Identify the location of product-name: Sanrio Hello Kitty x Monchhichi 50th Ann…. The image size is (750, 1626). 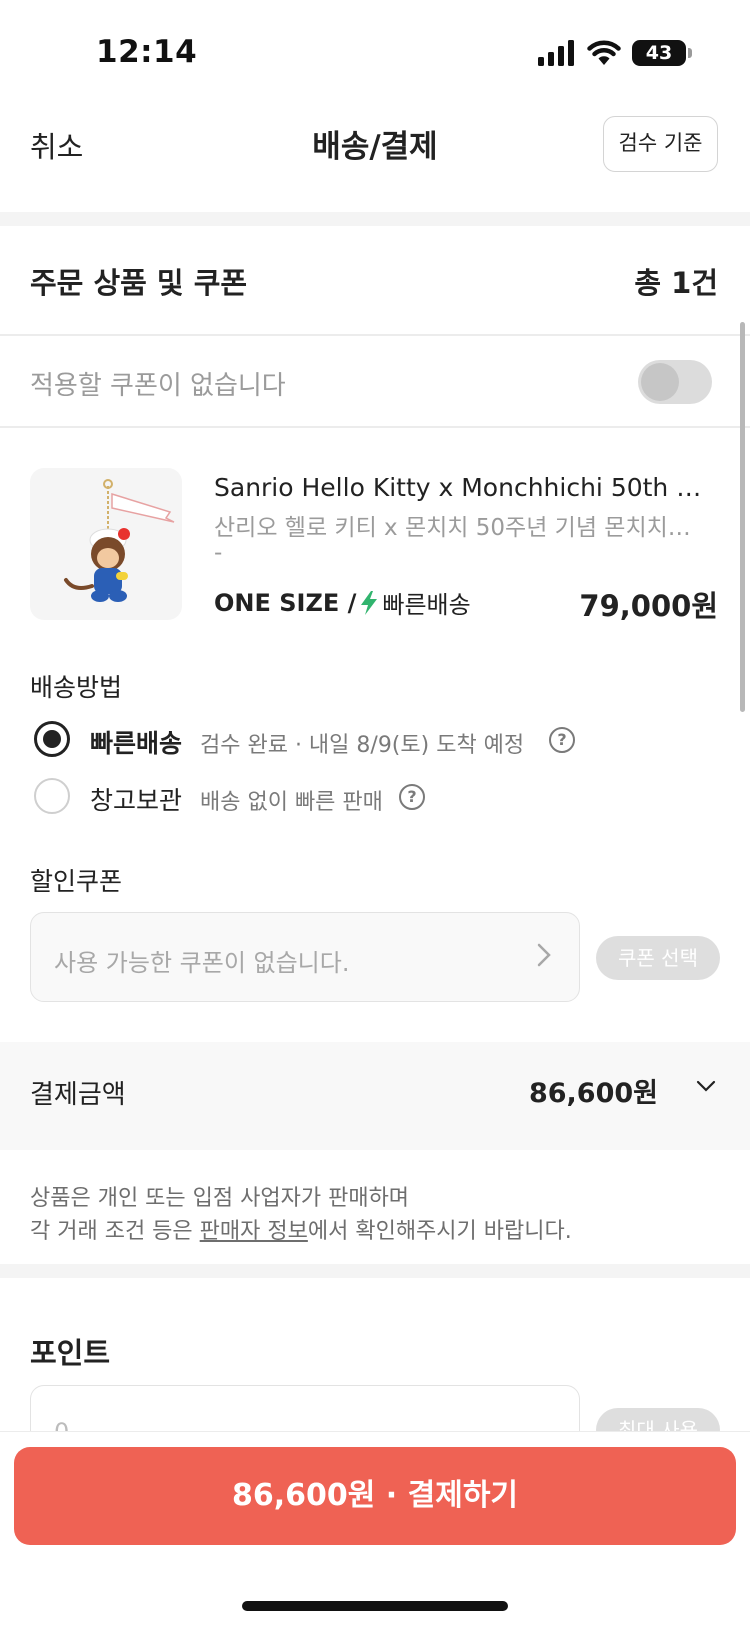
(464, 487).